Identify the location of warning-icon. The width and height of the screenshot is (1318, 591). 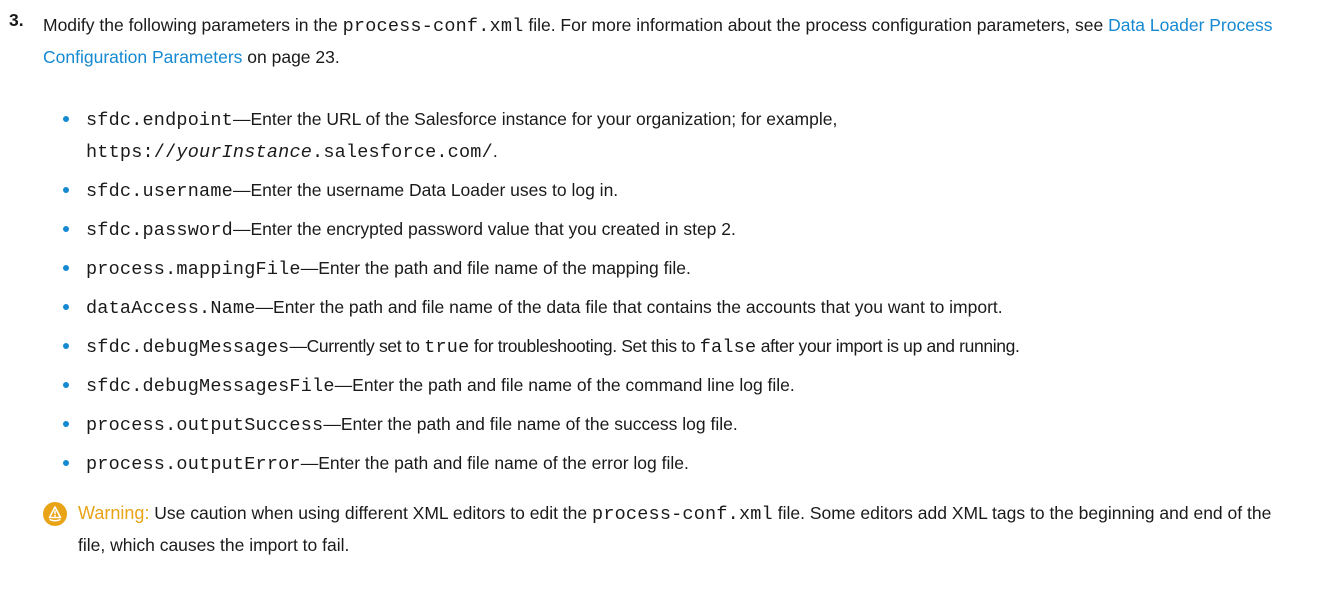
(55, 514).